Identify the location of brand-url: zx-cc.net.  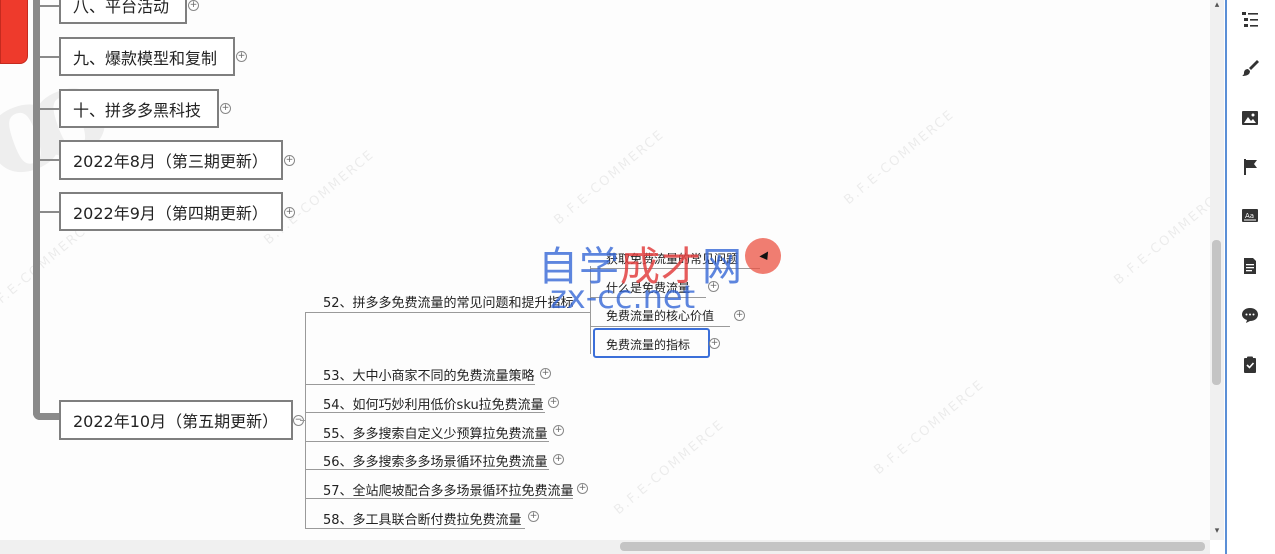
(623, 297).